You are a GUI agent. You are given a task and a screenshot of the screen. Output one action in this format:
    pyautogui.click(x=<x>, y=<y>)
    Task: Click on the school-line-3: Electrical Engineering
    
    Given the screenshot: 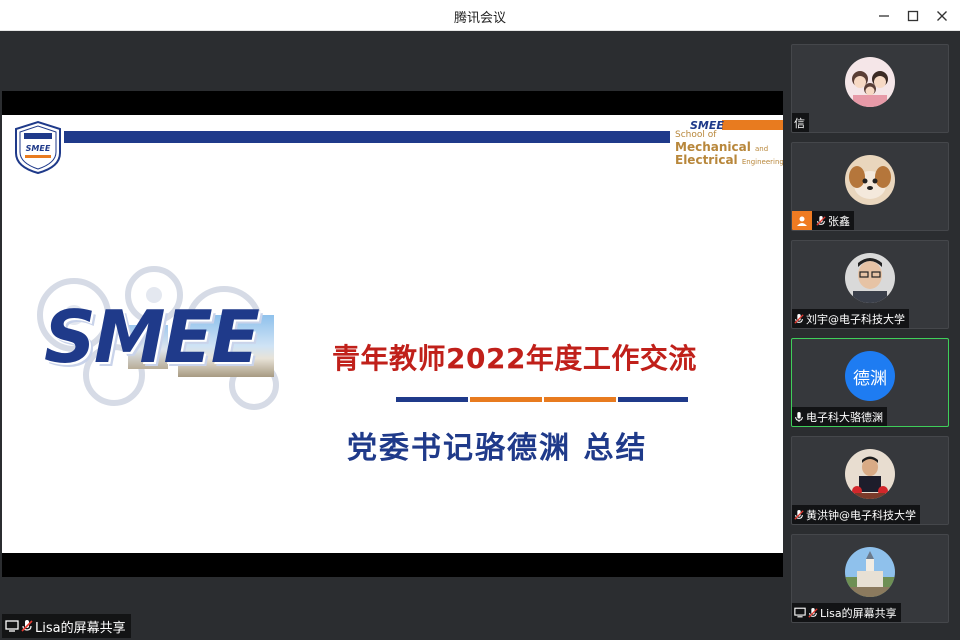 What is the action you would take?
    pyautogui.click(x=729, y=160)
    